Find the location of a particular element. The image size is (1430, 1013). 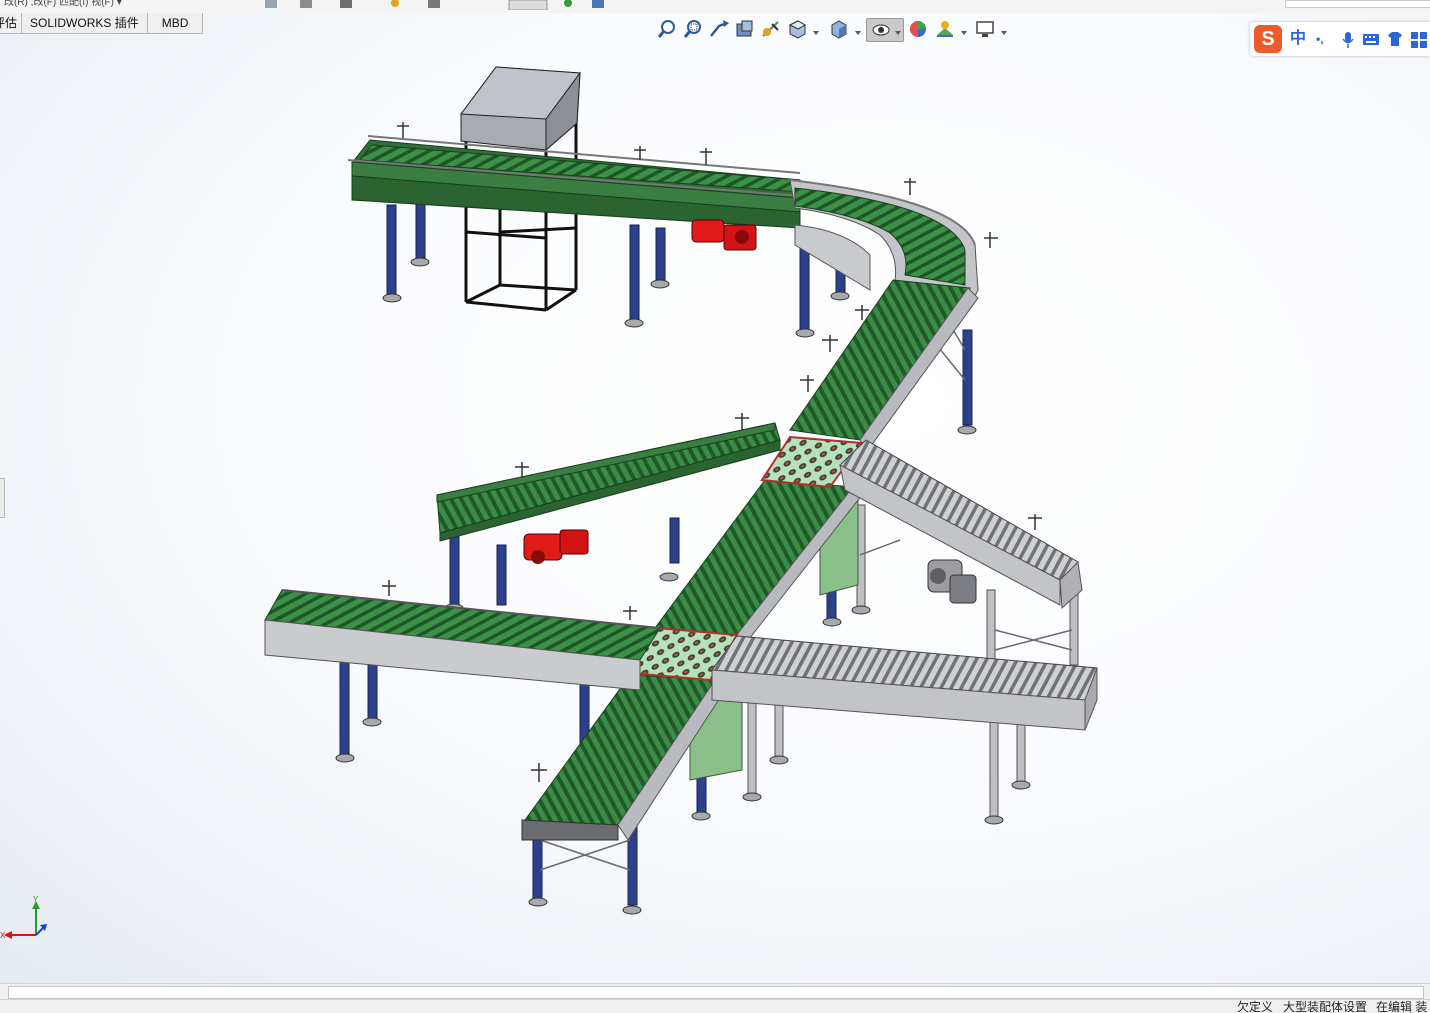

view-orientation-icon is located at coordinates (797, 29).